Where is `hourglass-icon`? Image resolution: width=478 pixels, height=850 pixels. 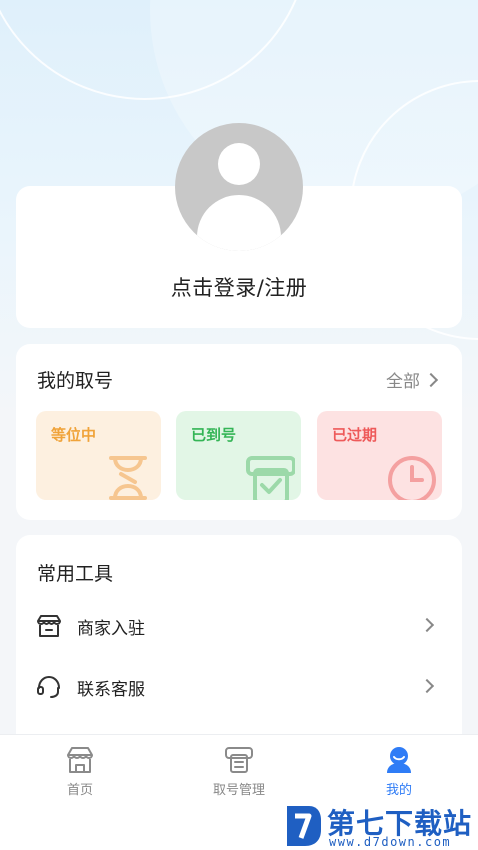 hourglass-icon is located at coordinates (128, 478).